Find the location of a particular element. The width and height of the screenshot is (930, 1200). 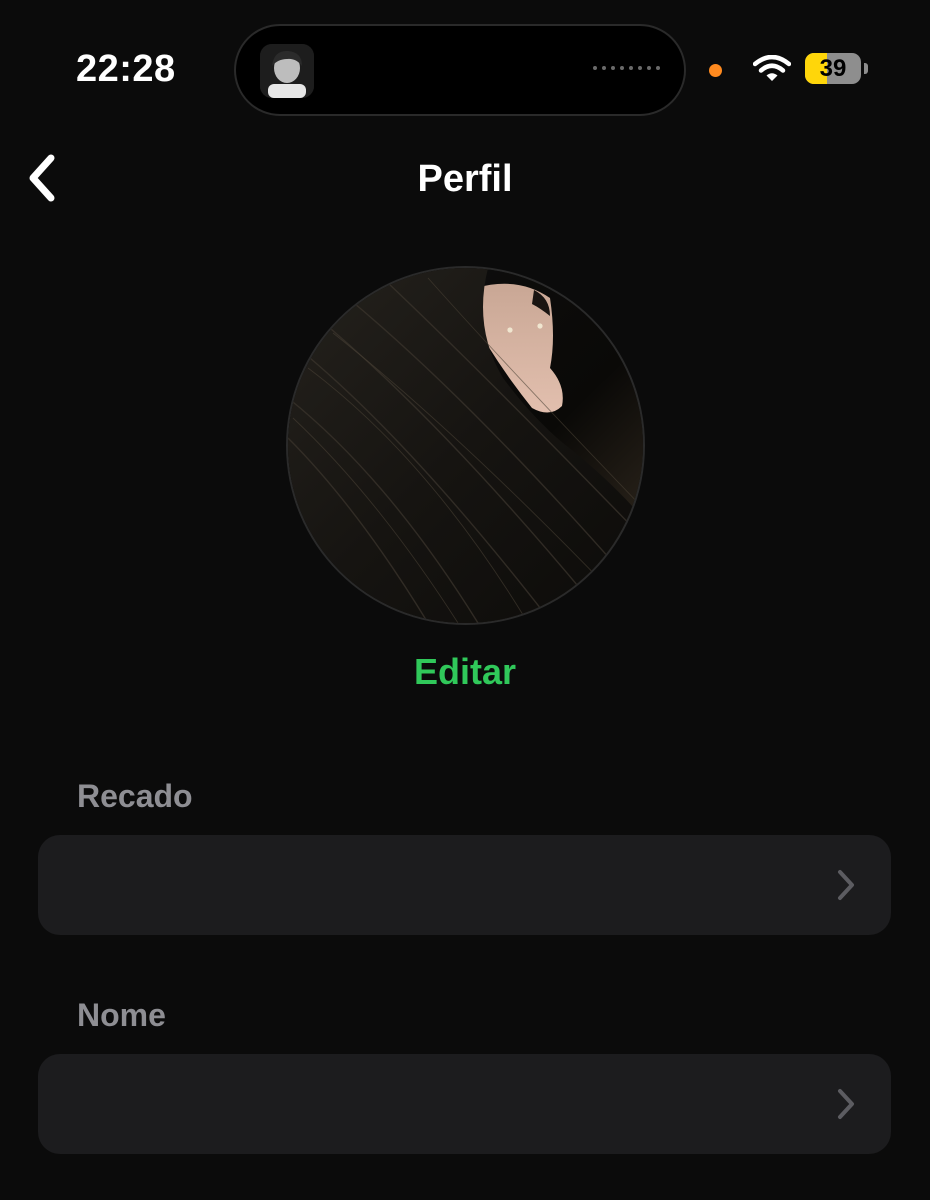

name-label: Nome is located at coordinates (121, 1015).